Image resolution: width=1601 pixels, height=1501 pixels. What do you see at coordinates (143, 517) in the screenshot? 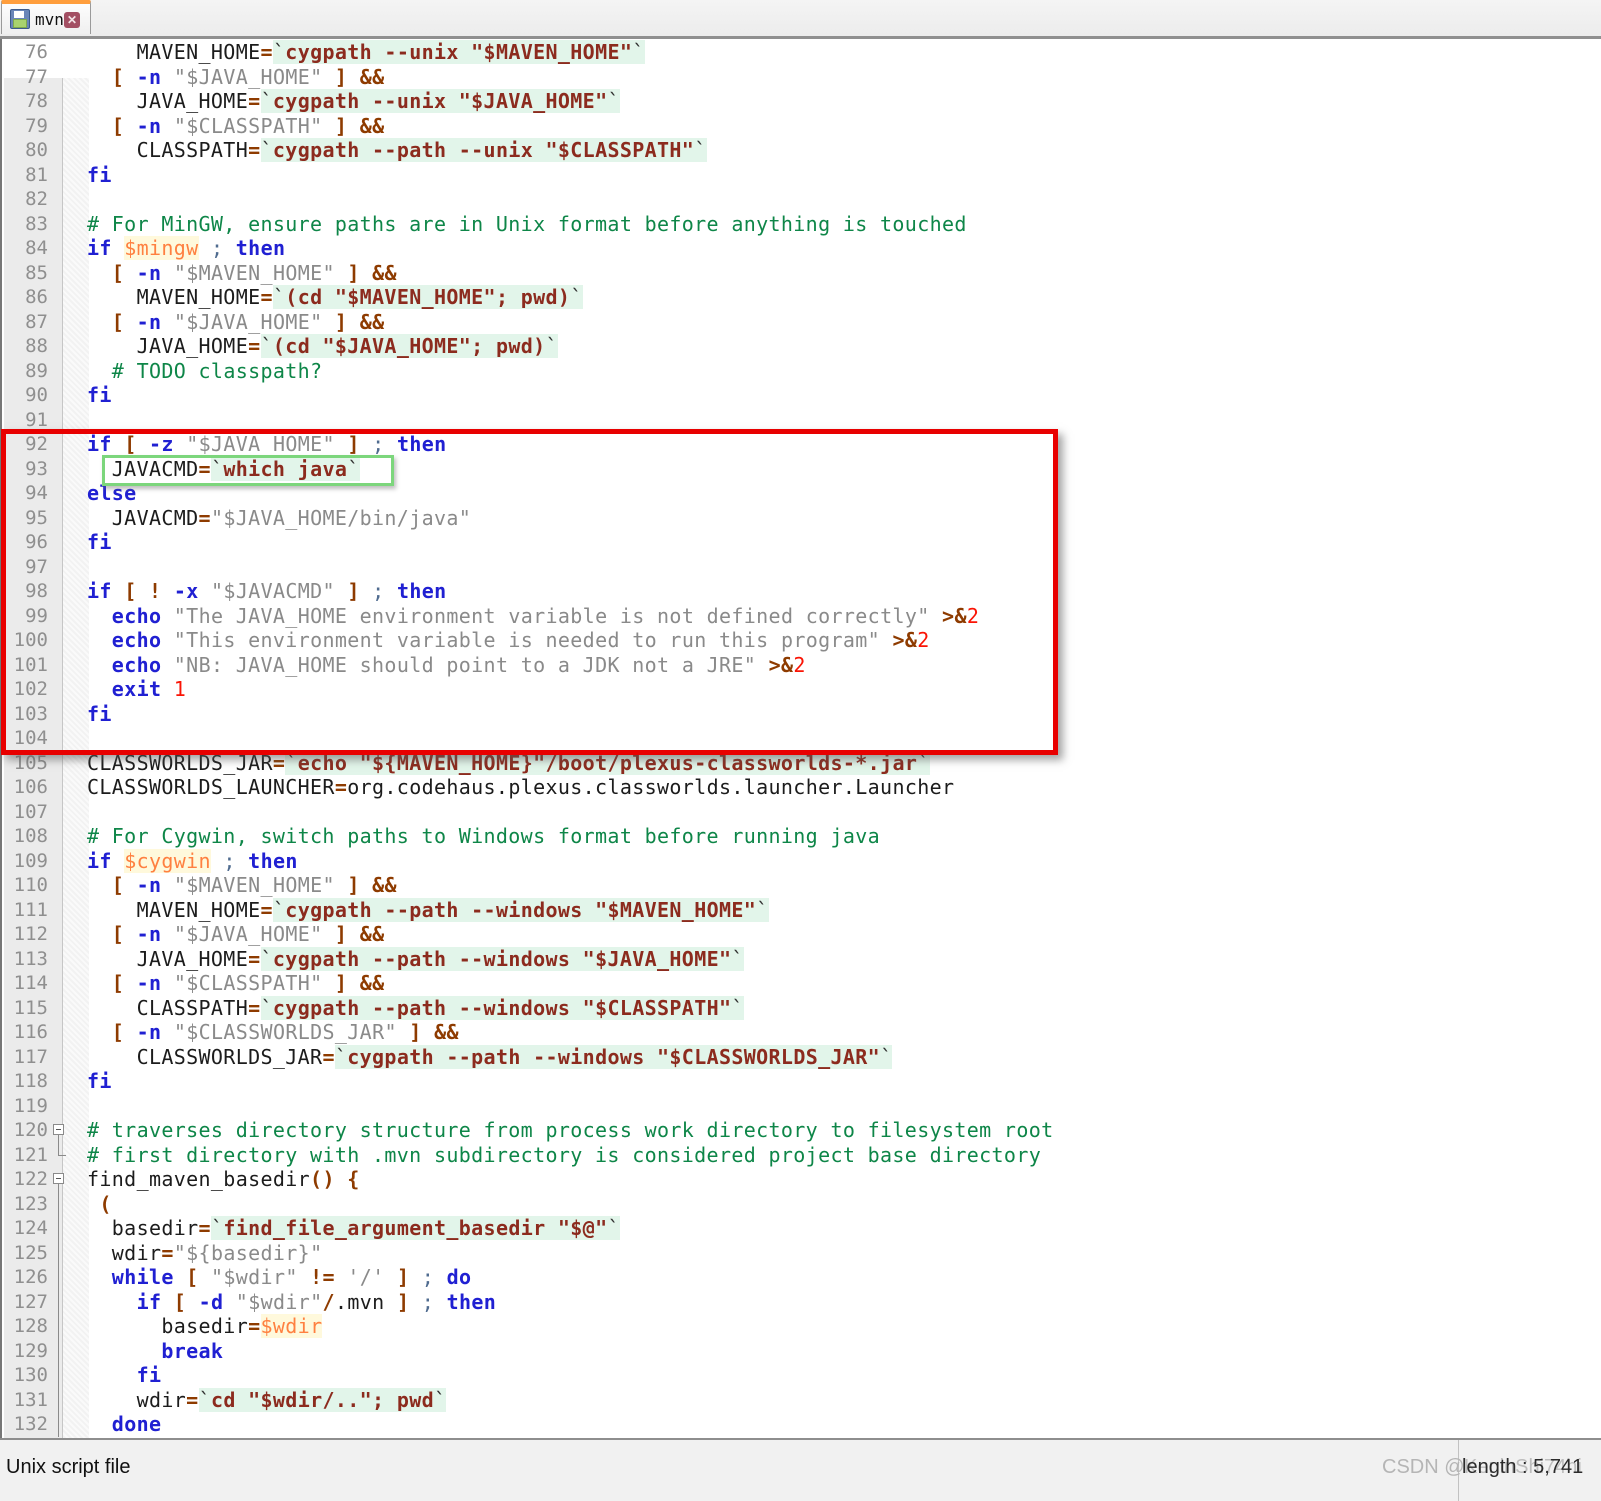
I see `code-token: JAVACMD` at bounding box center [143, 517].